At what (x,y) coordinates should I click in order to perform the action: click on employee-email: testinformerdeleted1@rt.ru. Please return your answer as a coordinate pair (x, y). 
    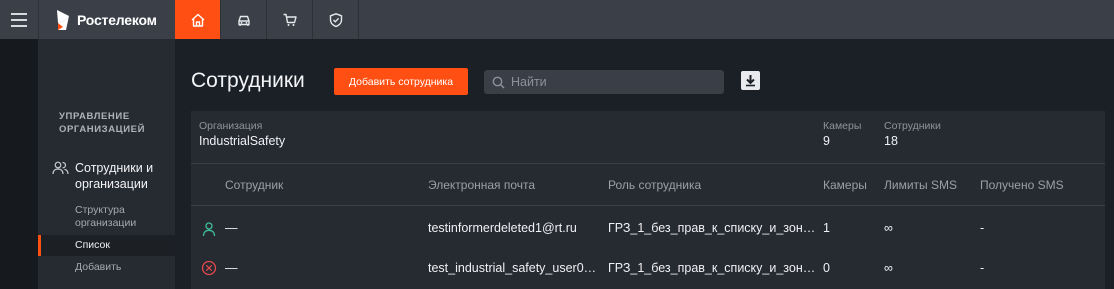
    Looking at the image, I should click on (502, 228).